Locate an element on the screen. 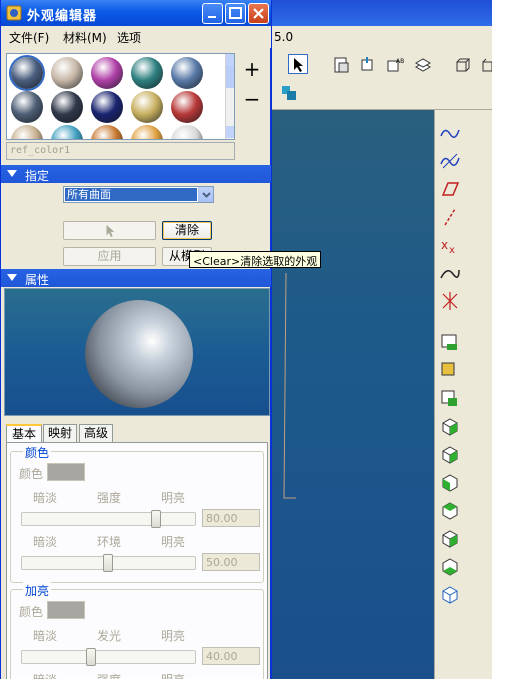 This screenshot has width=512, height=679. appearance-name-field: ref_color1 is located at coordinates (120, 151).